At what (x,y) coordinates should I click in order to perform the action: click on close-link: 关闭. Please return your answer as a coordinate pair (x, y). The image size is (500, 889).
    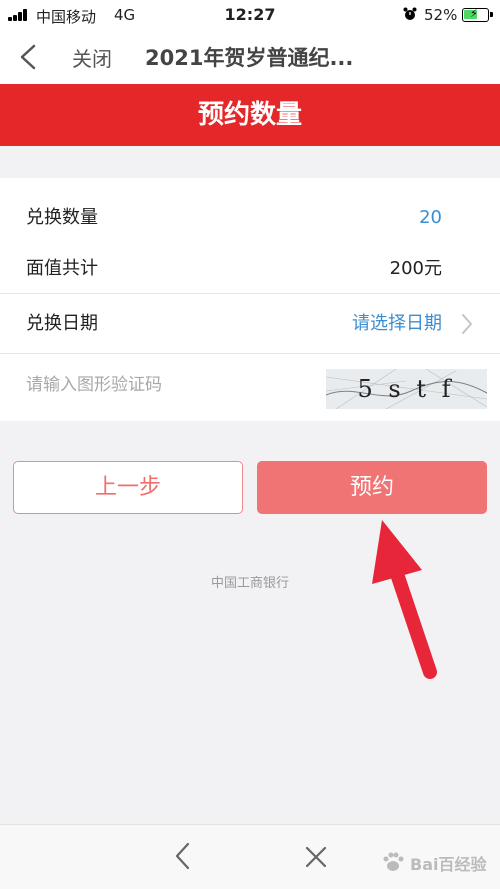
    Looking at the image, I should click on (92, 57).